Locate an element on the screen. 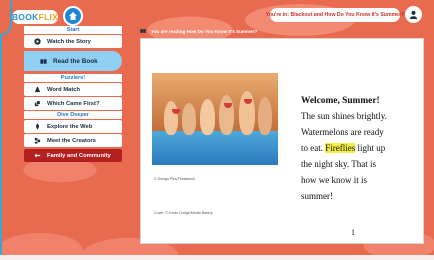  sidebar-item-read-the-book: Read the Book is located at coordinates (73, 61).